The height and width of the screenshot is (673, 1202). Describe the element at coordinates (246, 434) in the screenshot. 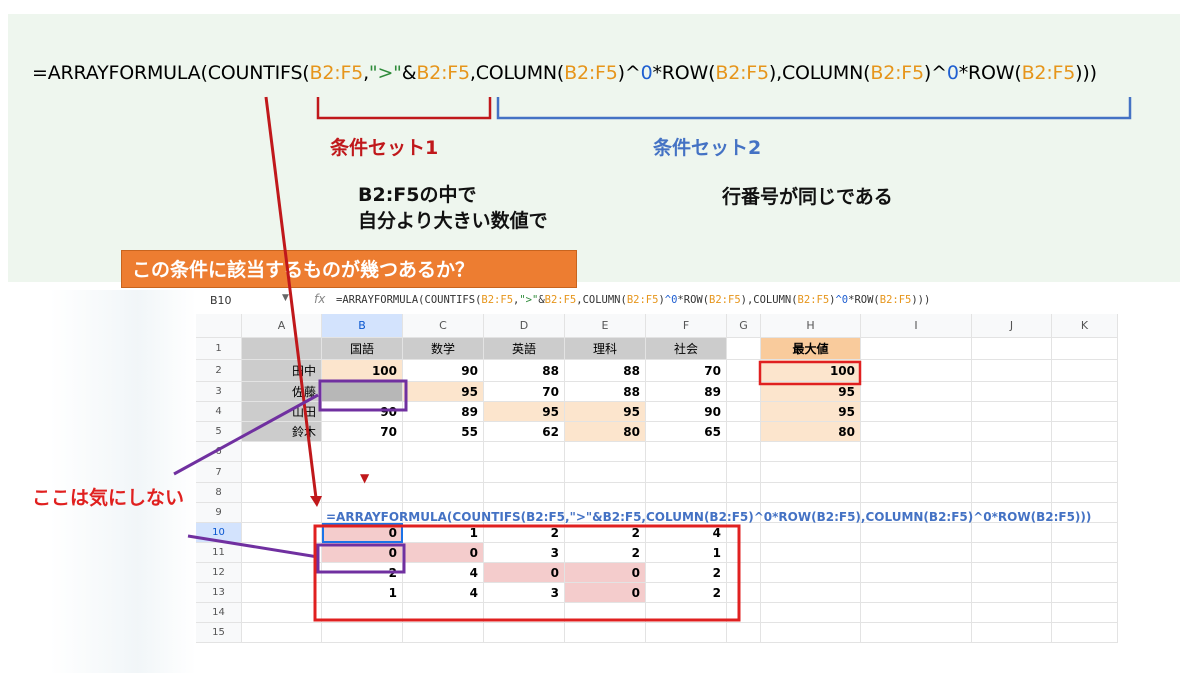

I see `callout-line-upper` at that location.